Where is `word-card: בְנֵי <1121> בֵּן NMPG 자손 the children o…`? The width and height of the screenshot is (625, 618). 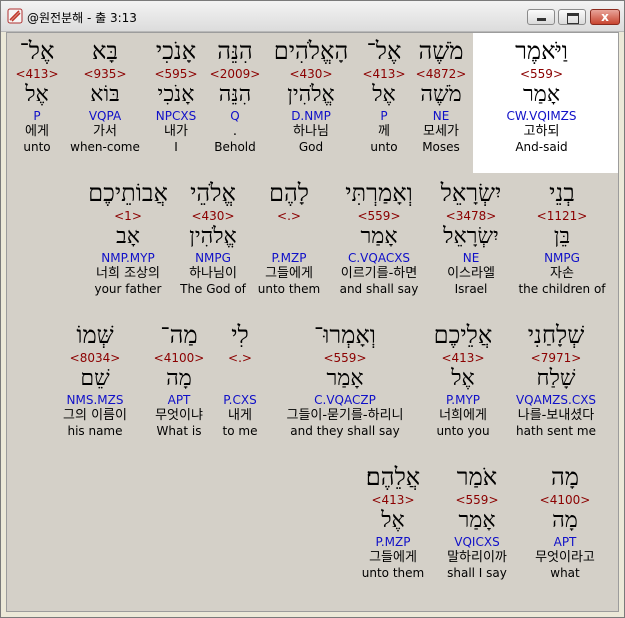
word-card: בְנֵי <1121> בֵּן NMPG 자손 the children o… is located at coordinates (562, 236).